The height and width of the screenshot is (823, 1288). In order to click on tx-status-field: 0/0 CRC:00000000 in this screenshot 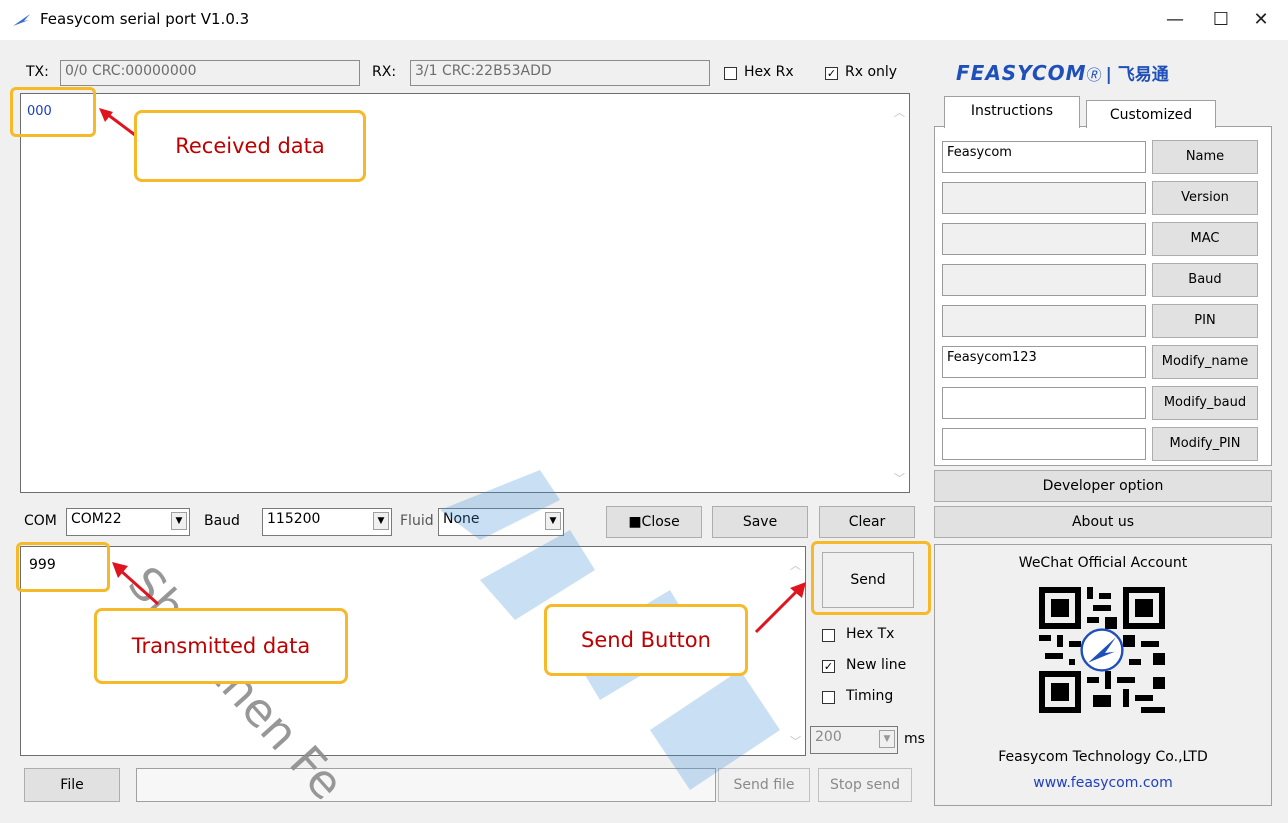, I will do `click(210, 73)`.